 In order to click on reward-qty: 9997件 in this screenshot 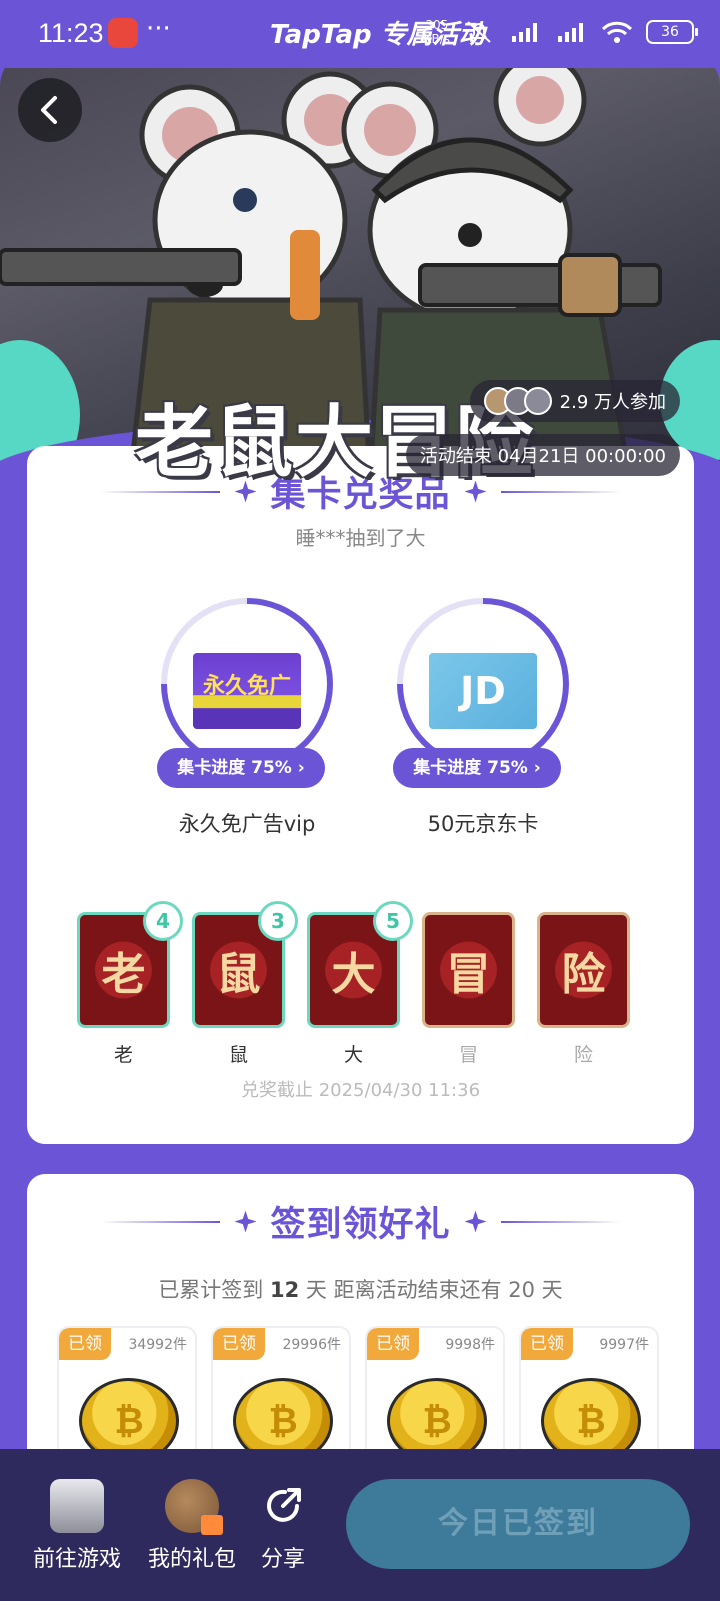, I will do `click(624, 1345)`.